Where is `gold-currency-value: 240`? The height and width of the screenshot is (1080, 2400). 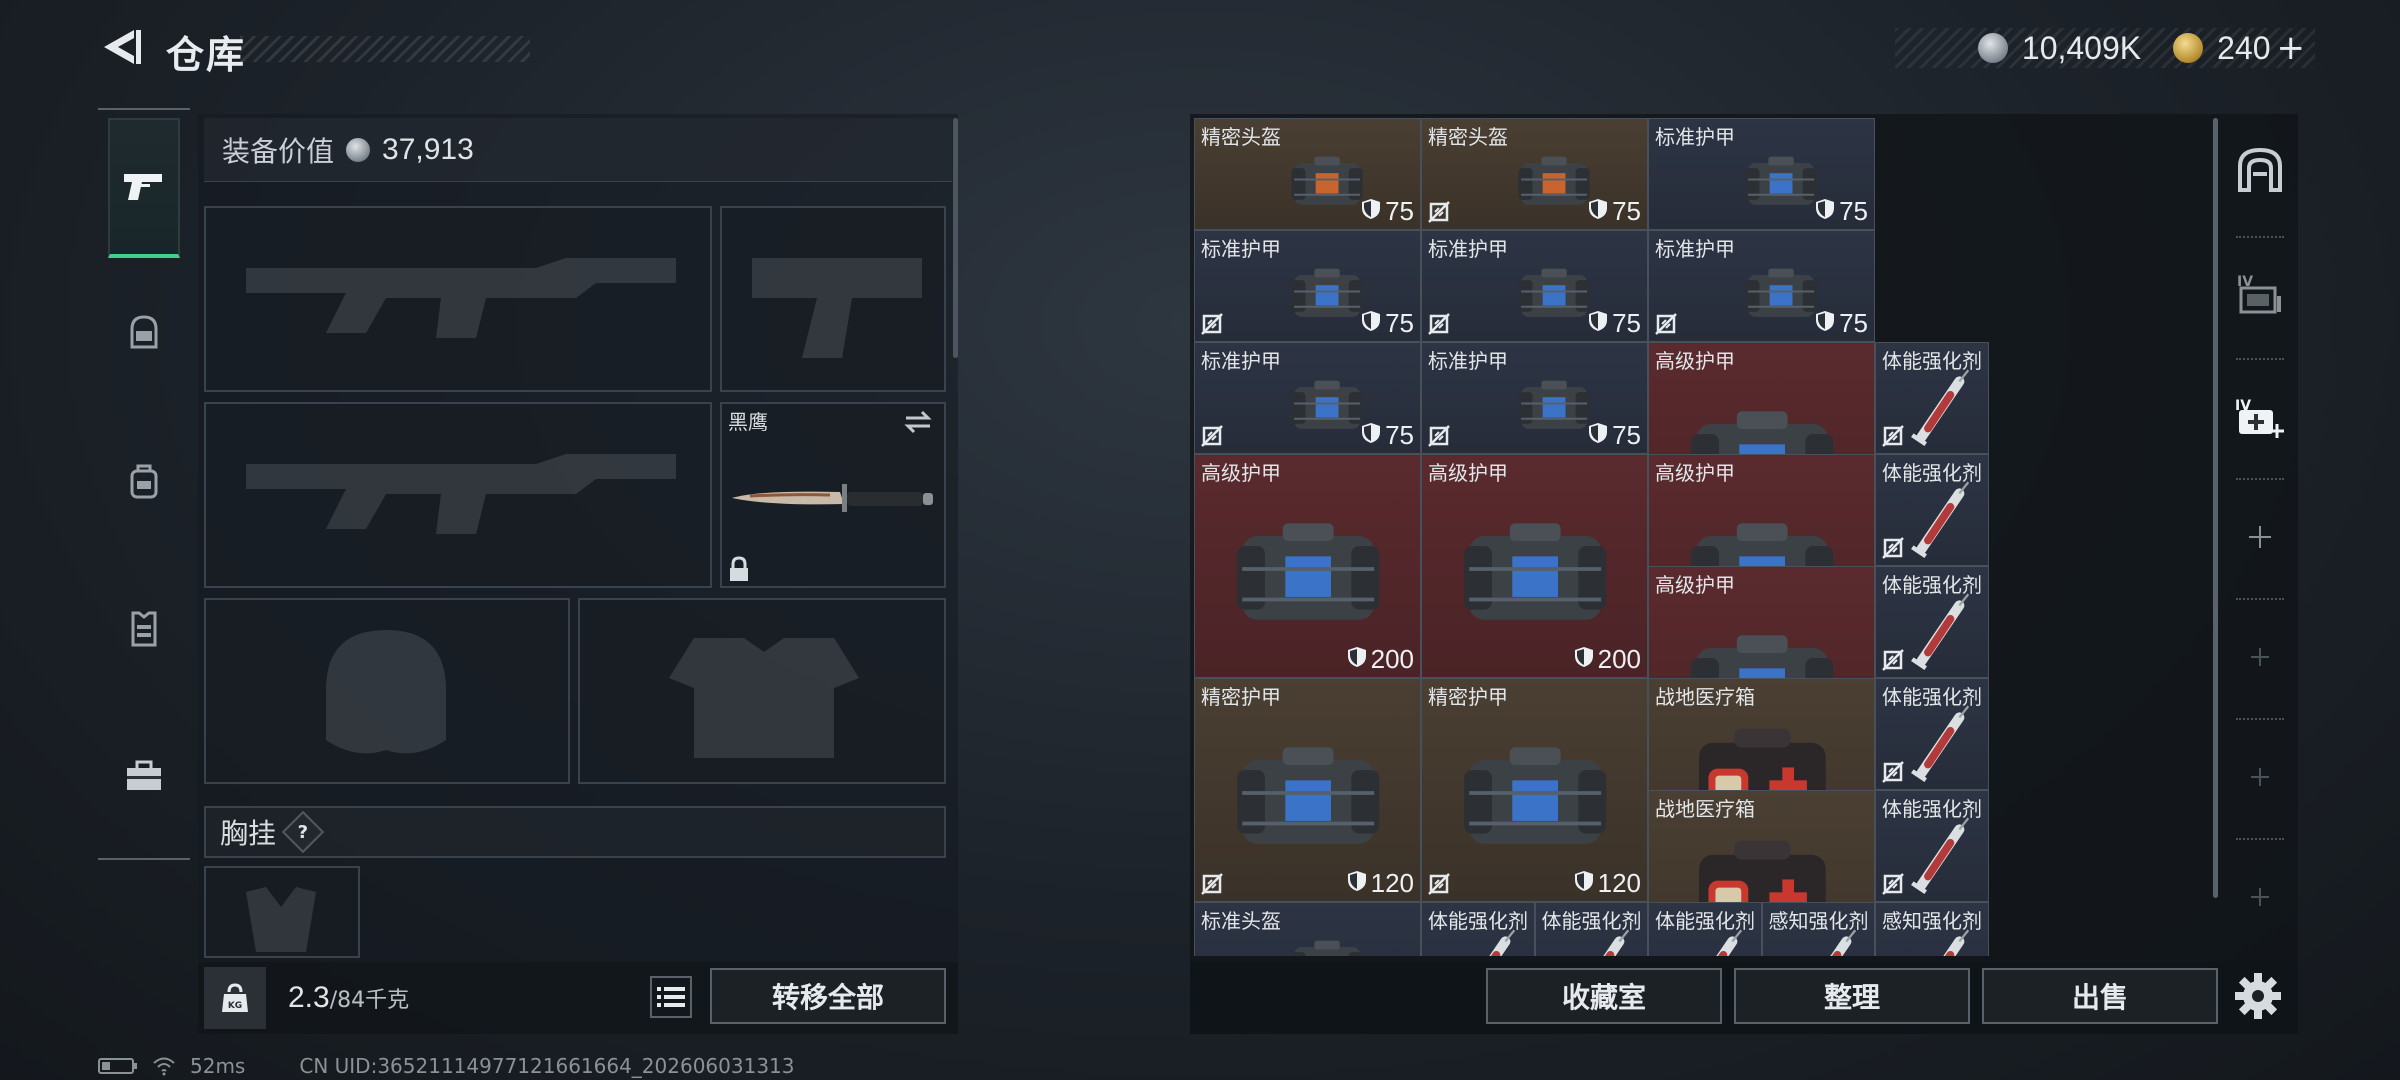
gold-currency-value: 240 is located at coordinates (2244, 47).